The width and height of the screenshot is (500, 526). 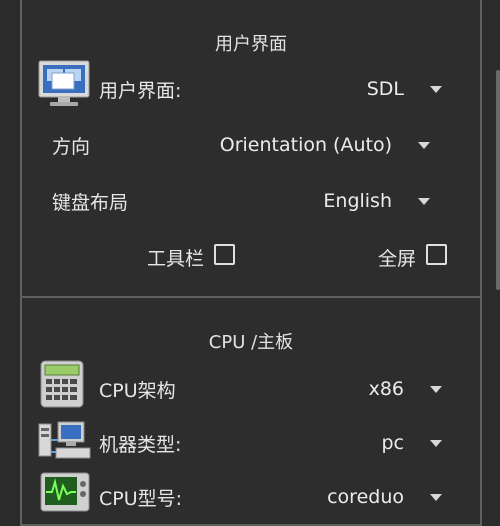 What do you see at coordinates (397, 259) in the screenshot?
I see `fullscreen-label: 全屏` at bounding box center [397, 259].